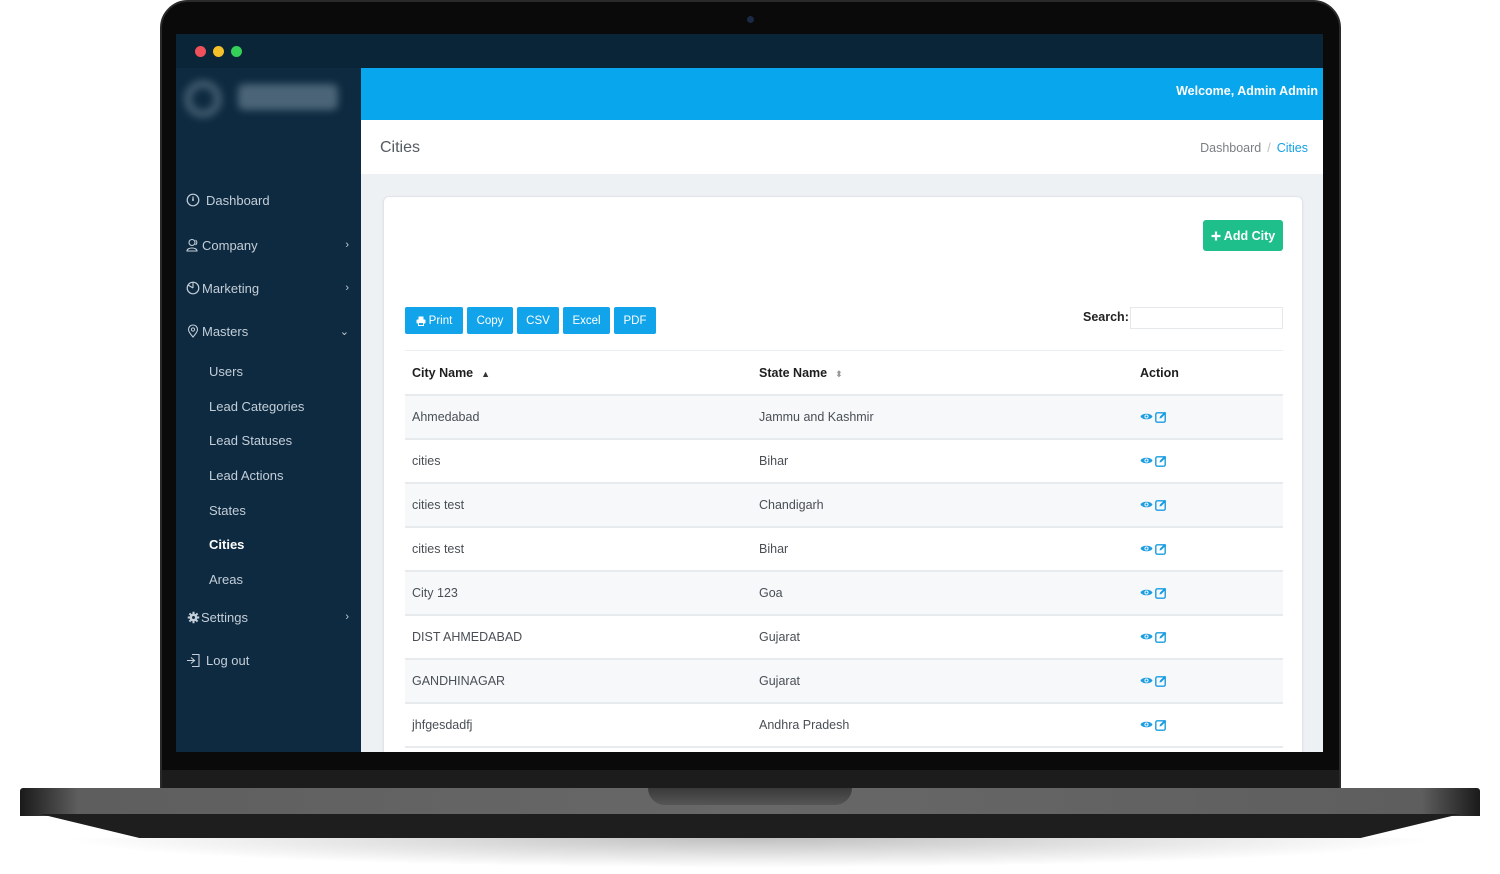 The height and width of the screenshot is (874, 1500). What do you see at coordinates (750, 780) in the screenshot?
I see `laptop-bezel` at bounding box center [750, 780].